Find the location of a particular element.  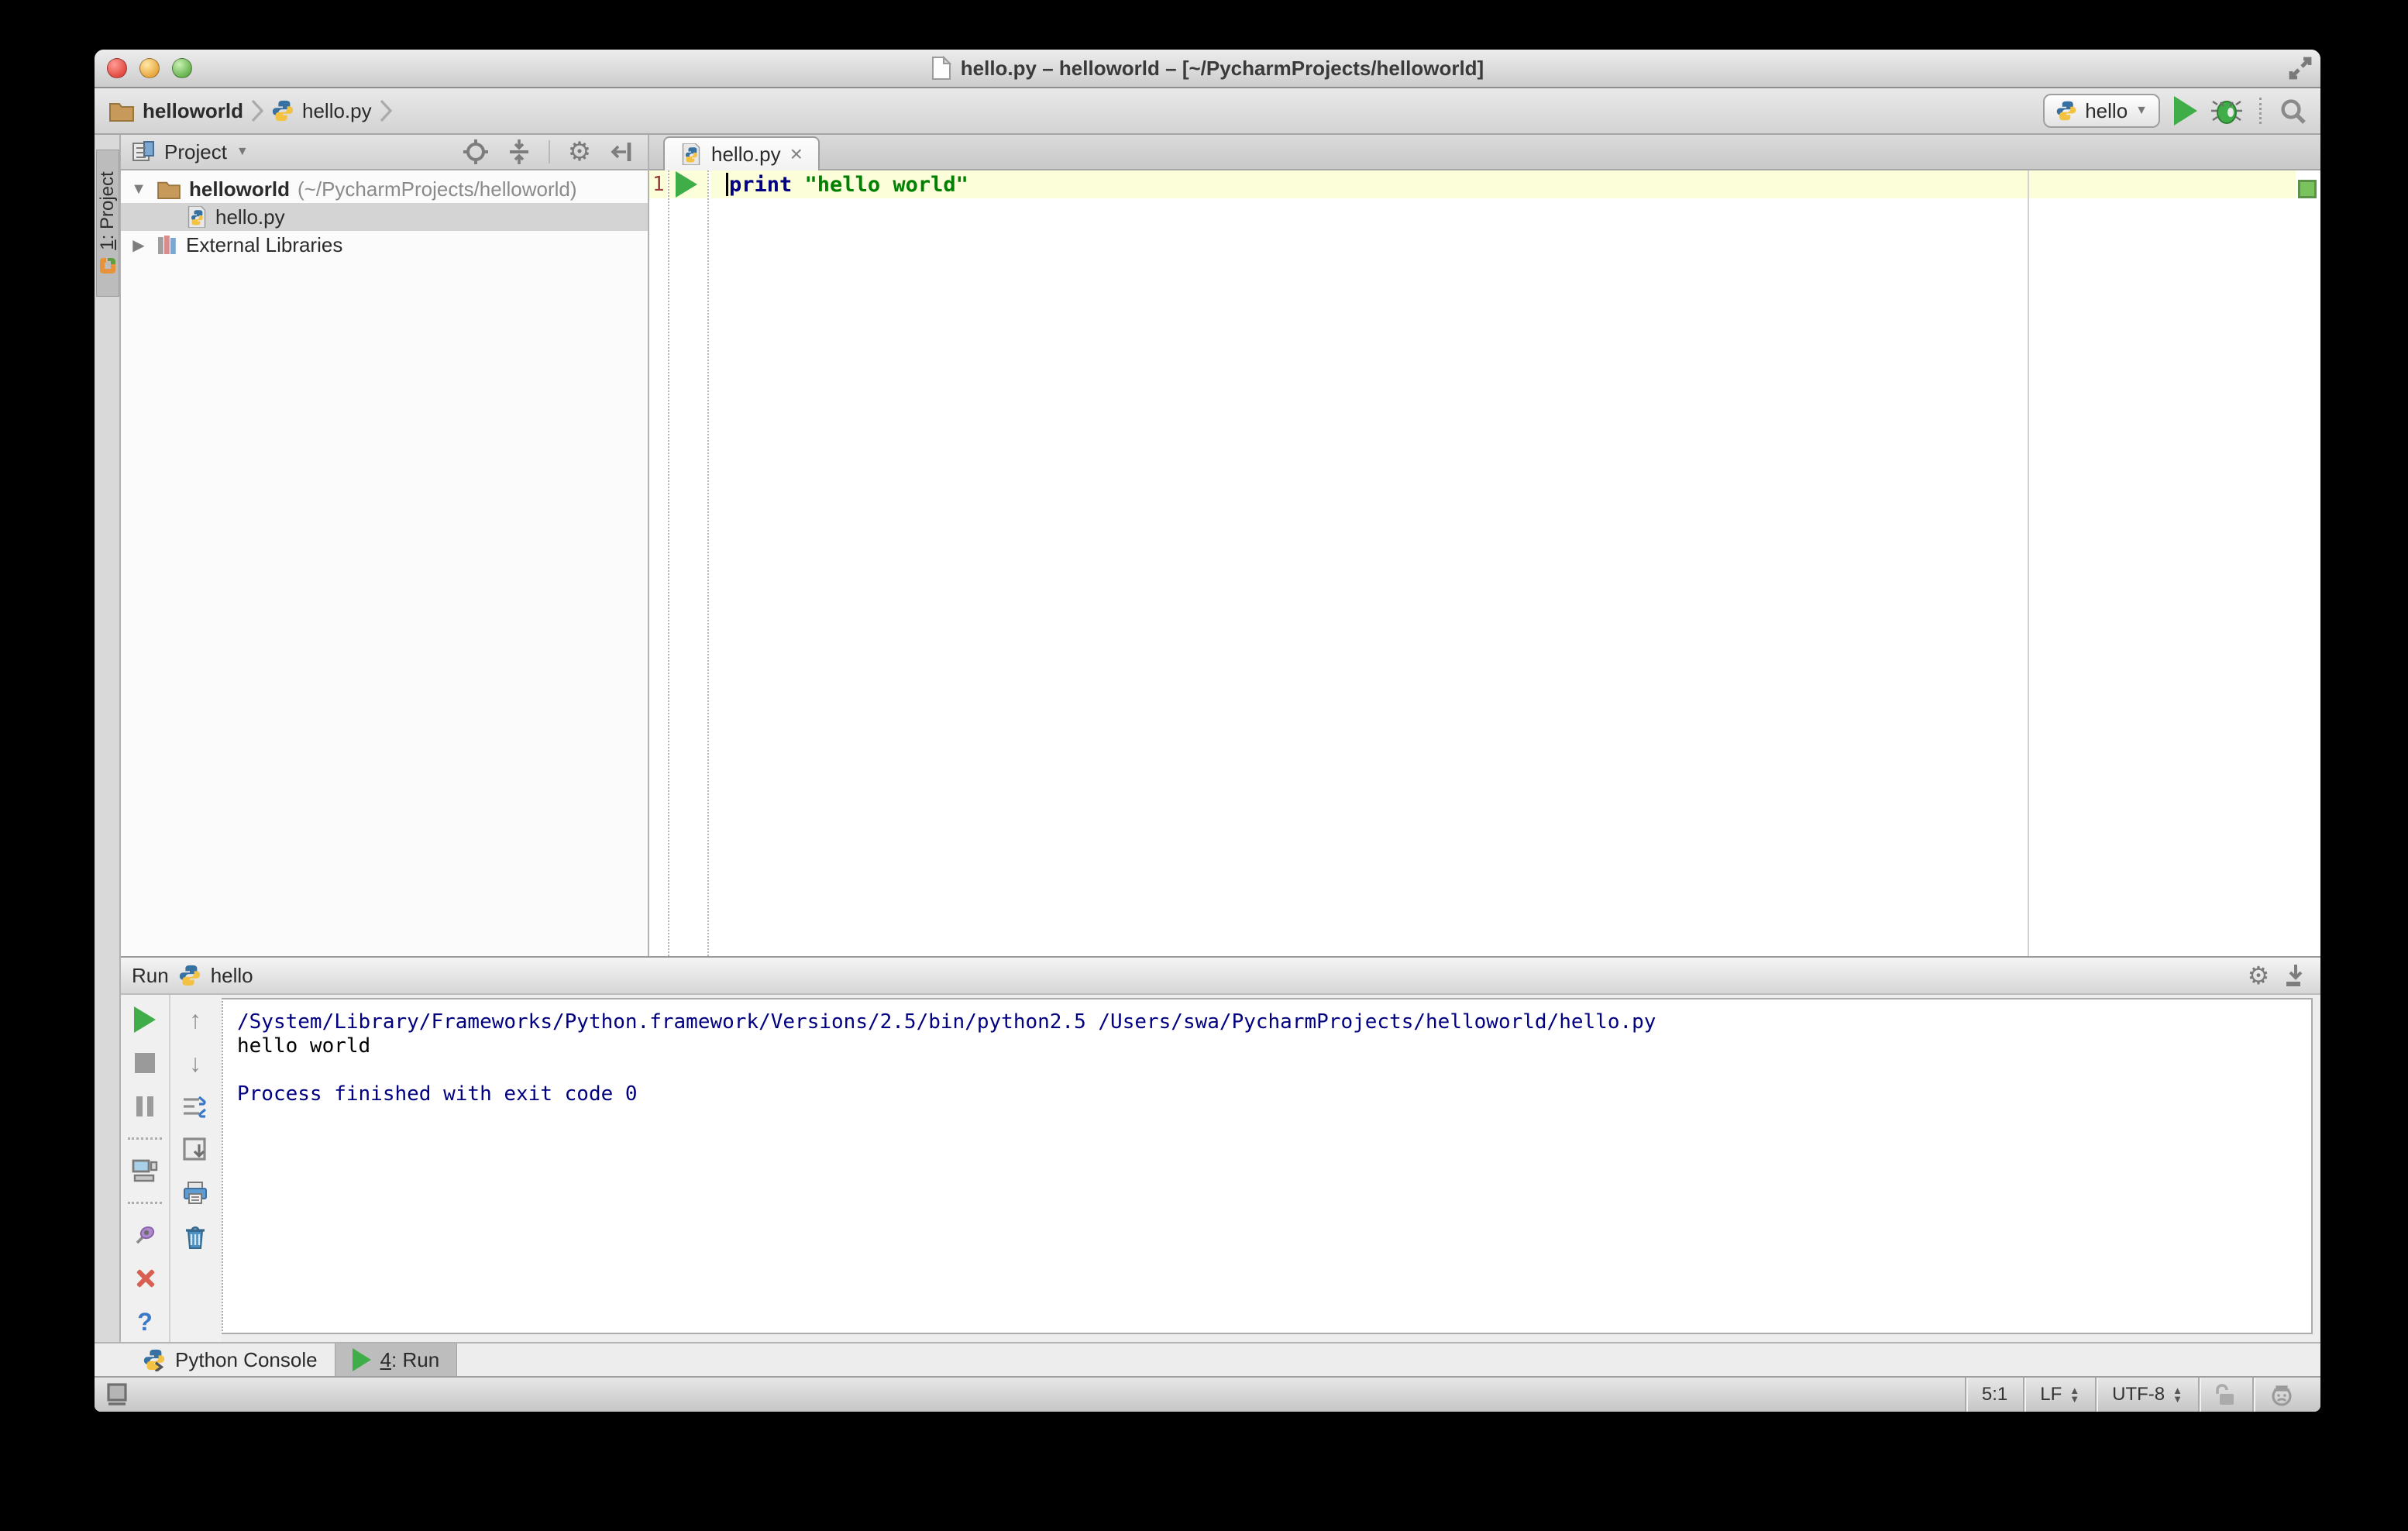

breadcrumb-item-project: helloworld is located at coordinates (175, 111).